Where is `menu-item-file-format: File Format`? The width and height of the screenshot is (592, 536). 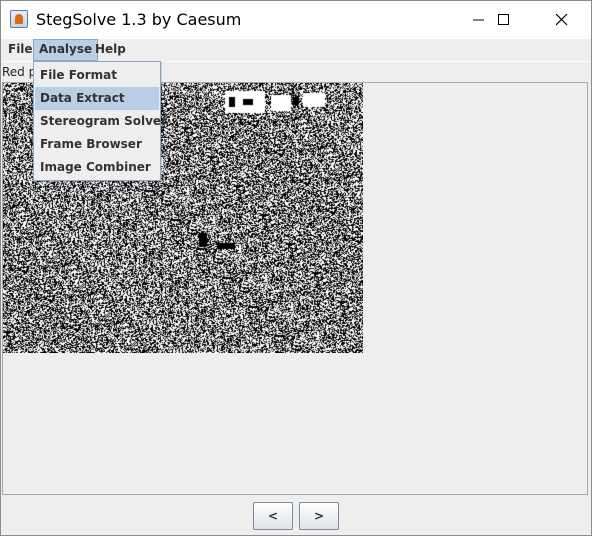
menu-item-file-format: File Format is located at coordinates (97, 75).